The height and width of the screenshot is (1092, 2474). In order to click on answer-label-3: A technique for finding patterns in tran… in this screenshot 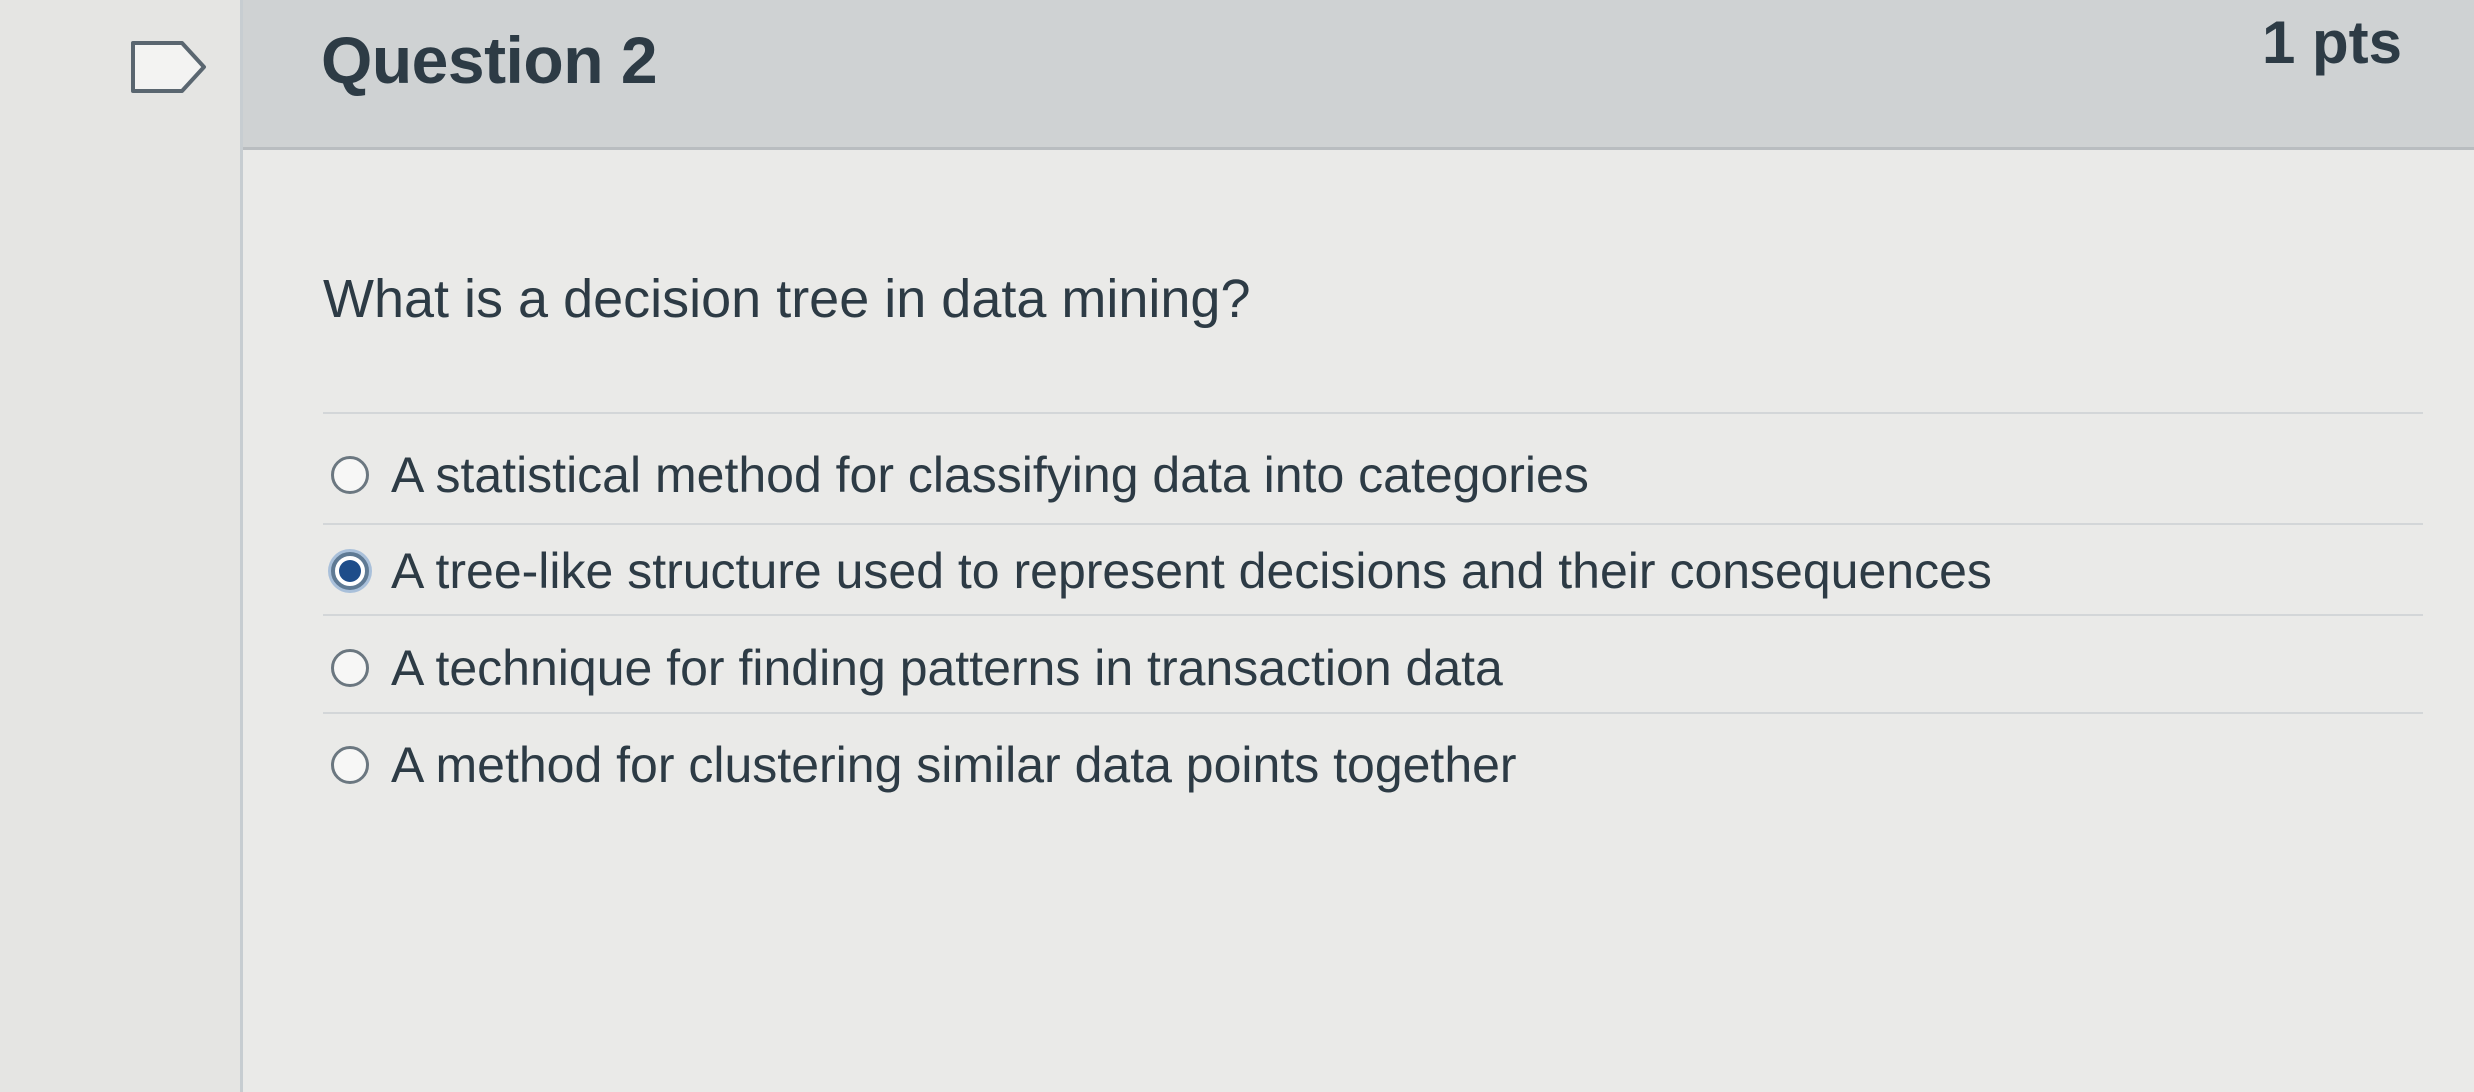, I will do `click(947, 668)`.